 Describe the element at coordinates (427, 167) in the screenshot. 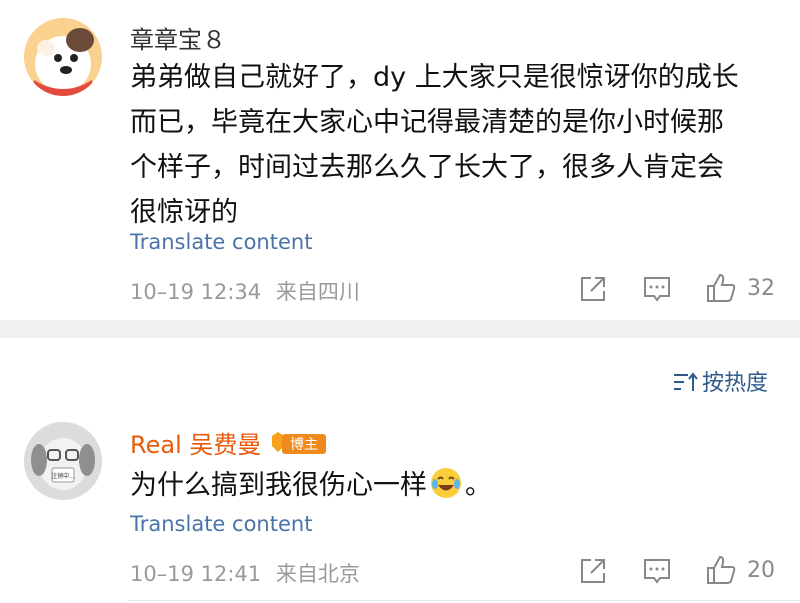

I see `comment-text-line: 个样子，时间过去那么久了长大了，很多人肯定会` at that location.